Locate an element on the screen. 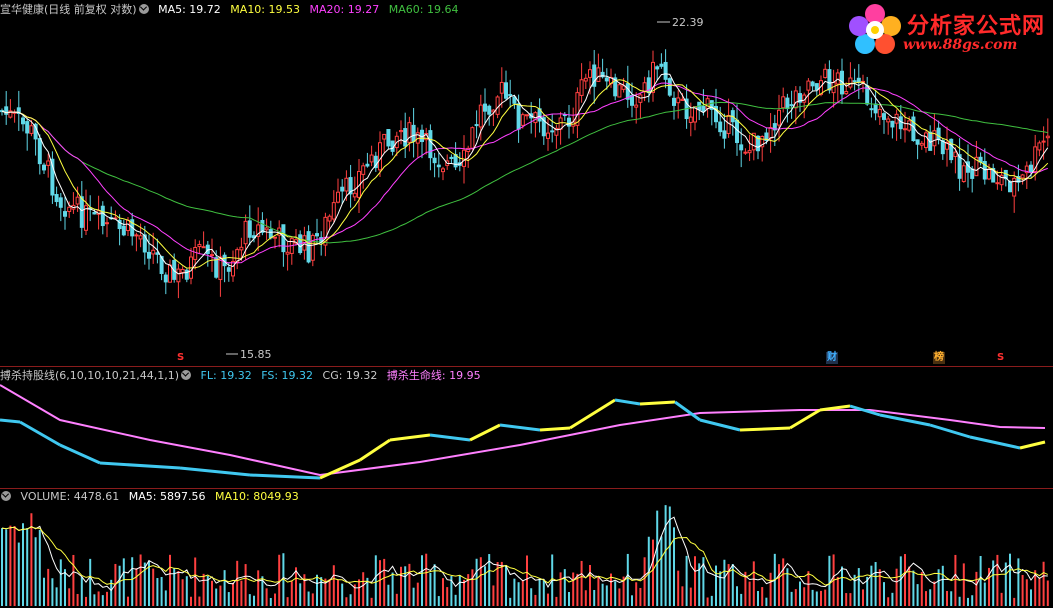 The height and width of the screenshot is (608, 1053). ma5-value: MA5: 19.72 is located at coordinates (189, 9).